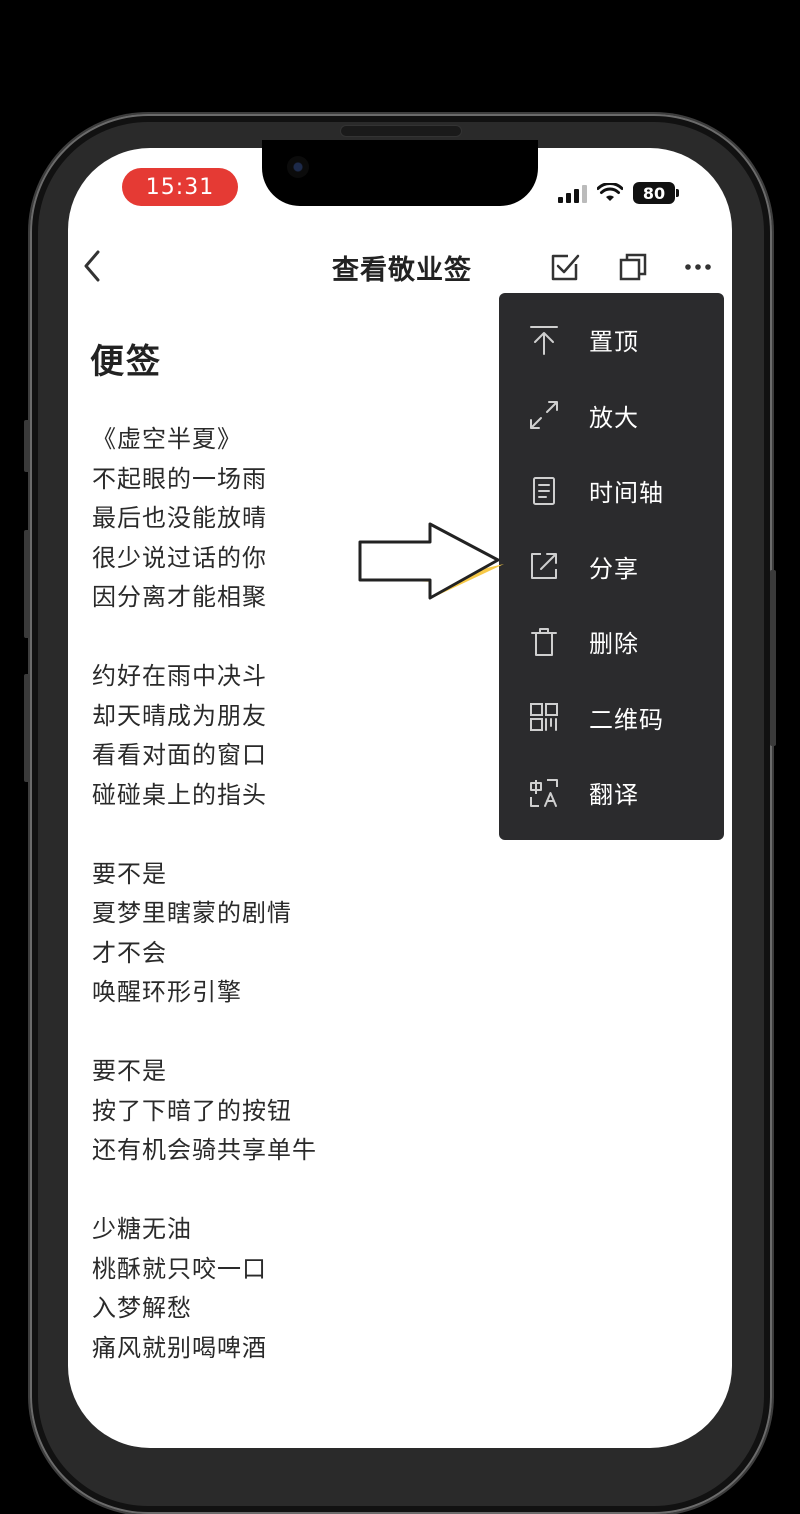 The height and width of the screenshot is (1514, 800). Describe the element at coordinates (179, 755) in the screenshot. I see `poem-line: 看看对面的窗口` at that location.